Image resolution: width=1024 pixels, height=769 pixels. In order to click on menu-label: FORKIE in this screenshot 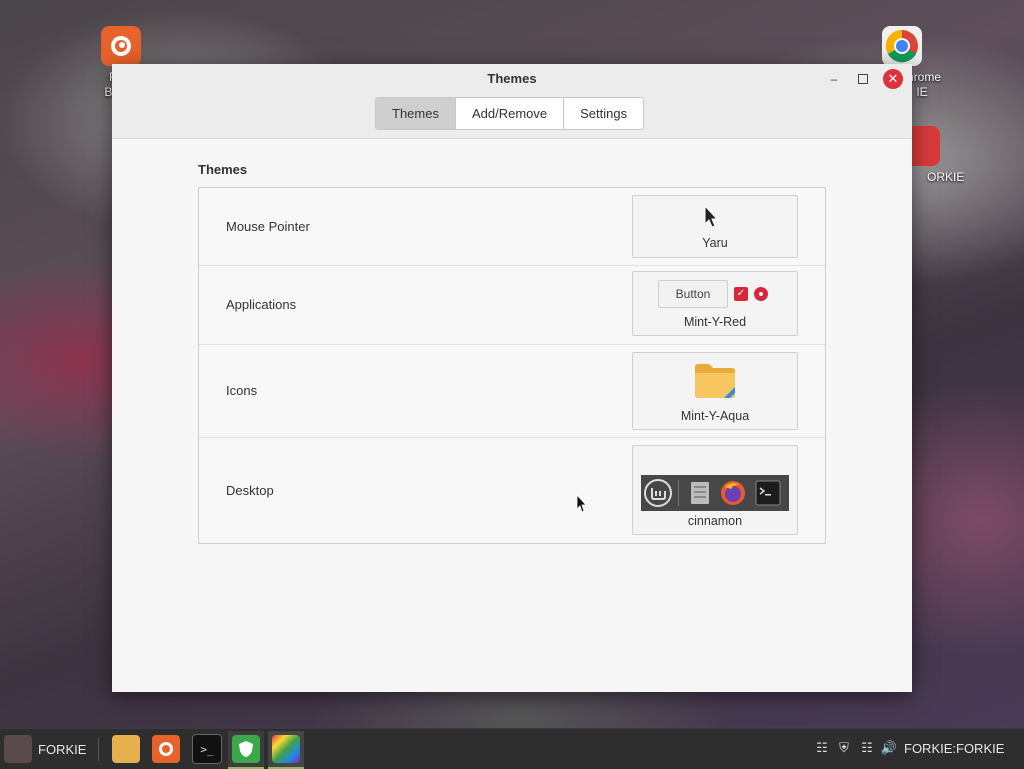, I will do `click(62, 749)`.